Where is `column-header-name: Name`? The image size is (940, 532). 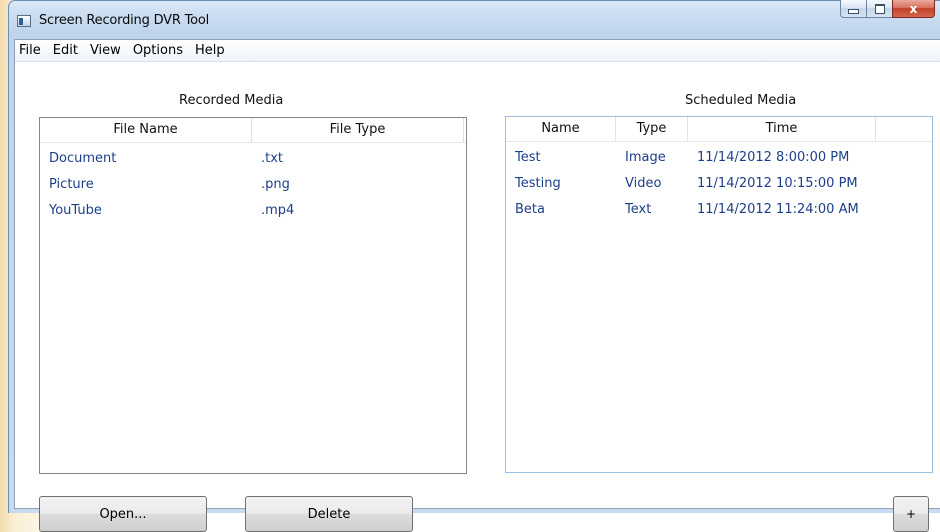 column-header-name: Name is located at coordinates (561, 129).